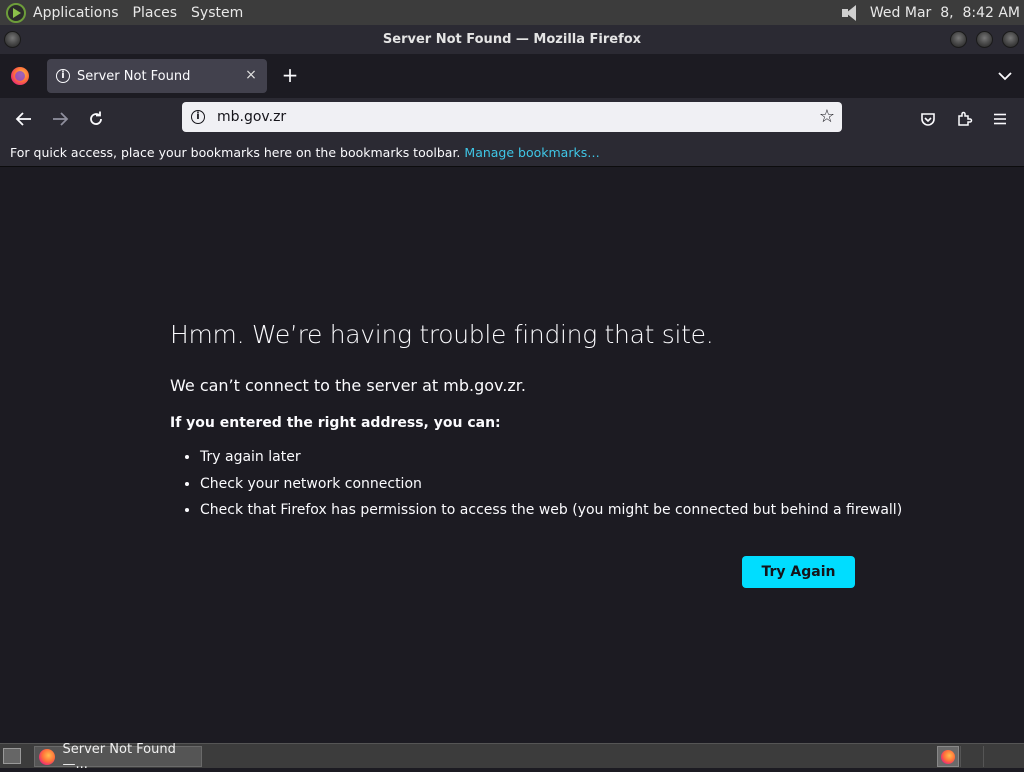 Image resolution: width=1024 pixels, height=772 pixels. Describe the element at coordinates (217, 13) in the screenshot. I see `system-menu: System` at that location.